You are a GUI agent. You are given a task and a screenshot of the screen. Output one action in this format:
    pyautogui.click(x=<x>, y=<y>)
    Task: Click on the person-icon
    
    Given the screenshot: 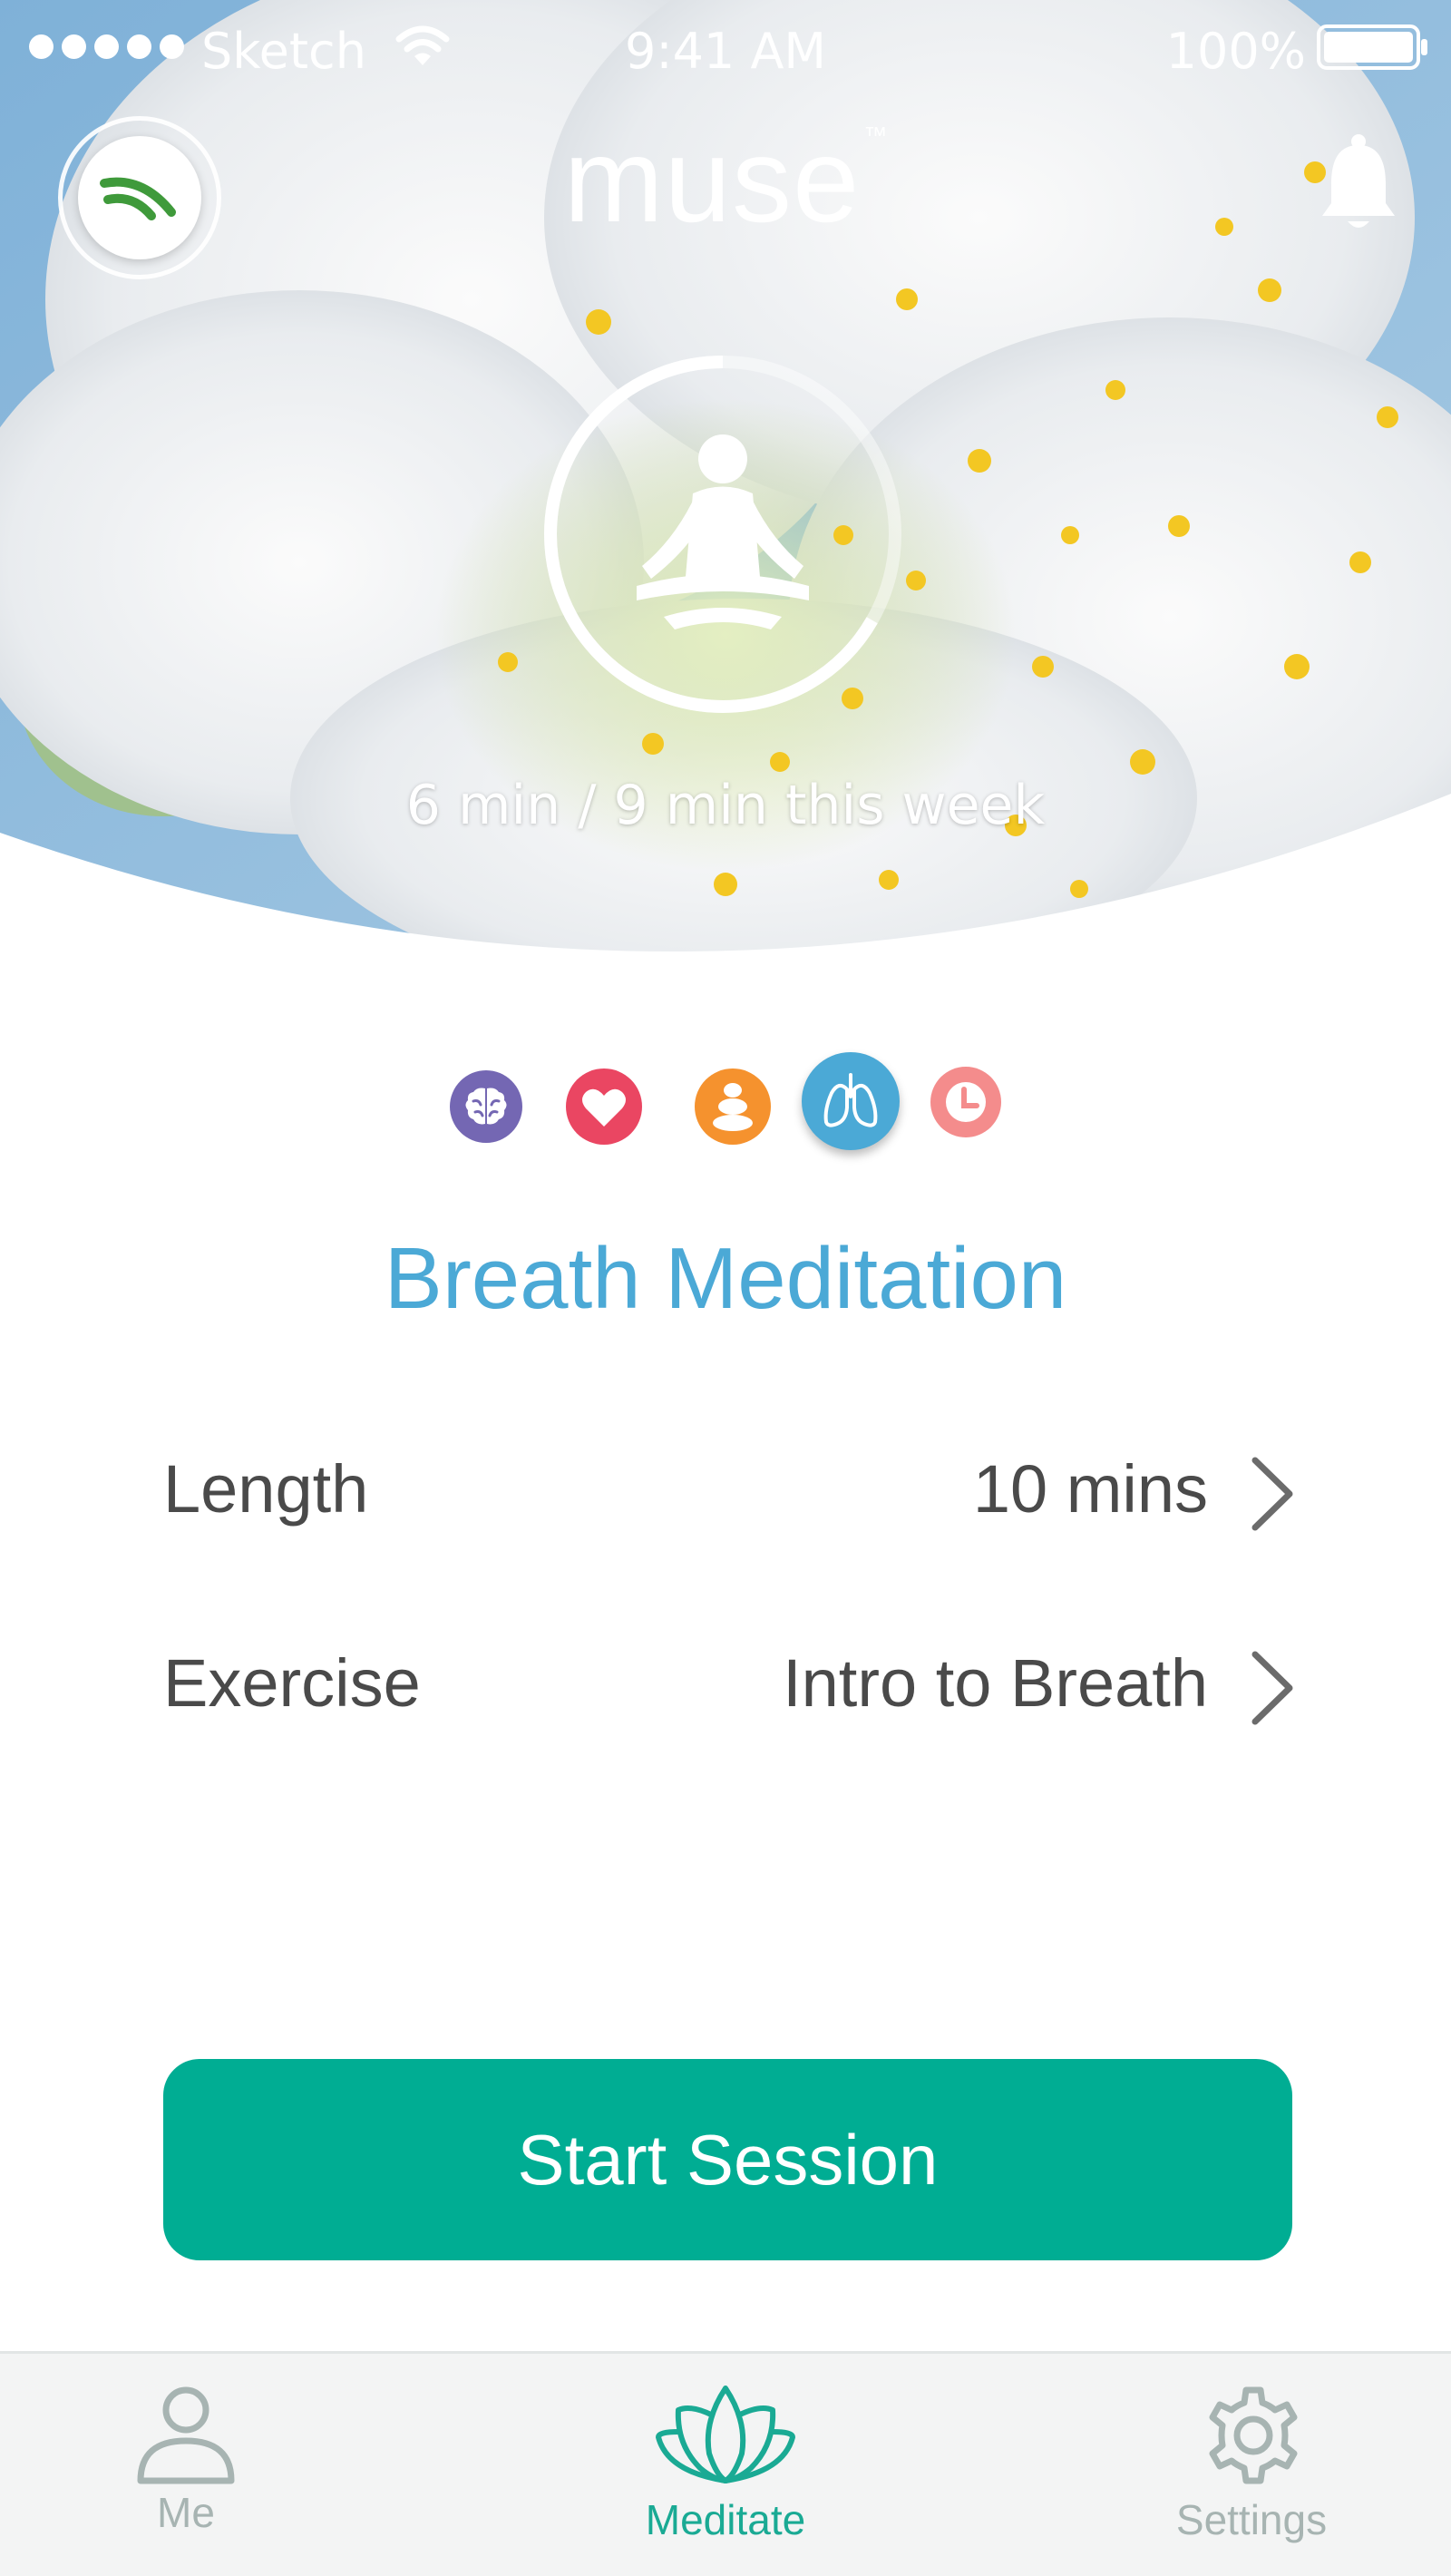 What is the action you would take?
    pyautogui.click(x=186, y=2435)
    